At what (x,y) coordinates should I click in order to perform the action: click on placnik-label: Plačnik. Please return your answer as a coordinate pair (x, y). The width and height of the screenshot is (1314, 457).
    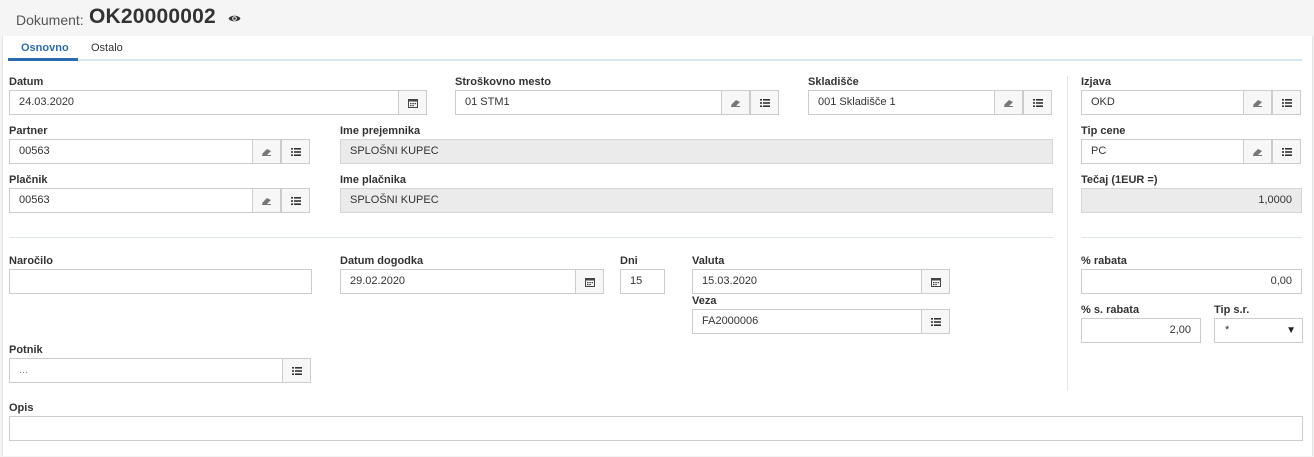
    Looking at the image, I should click on (28, 180).